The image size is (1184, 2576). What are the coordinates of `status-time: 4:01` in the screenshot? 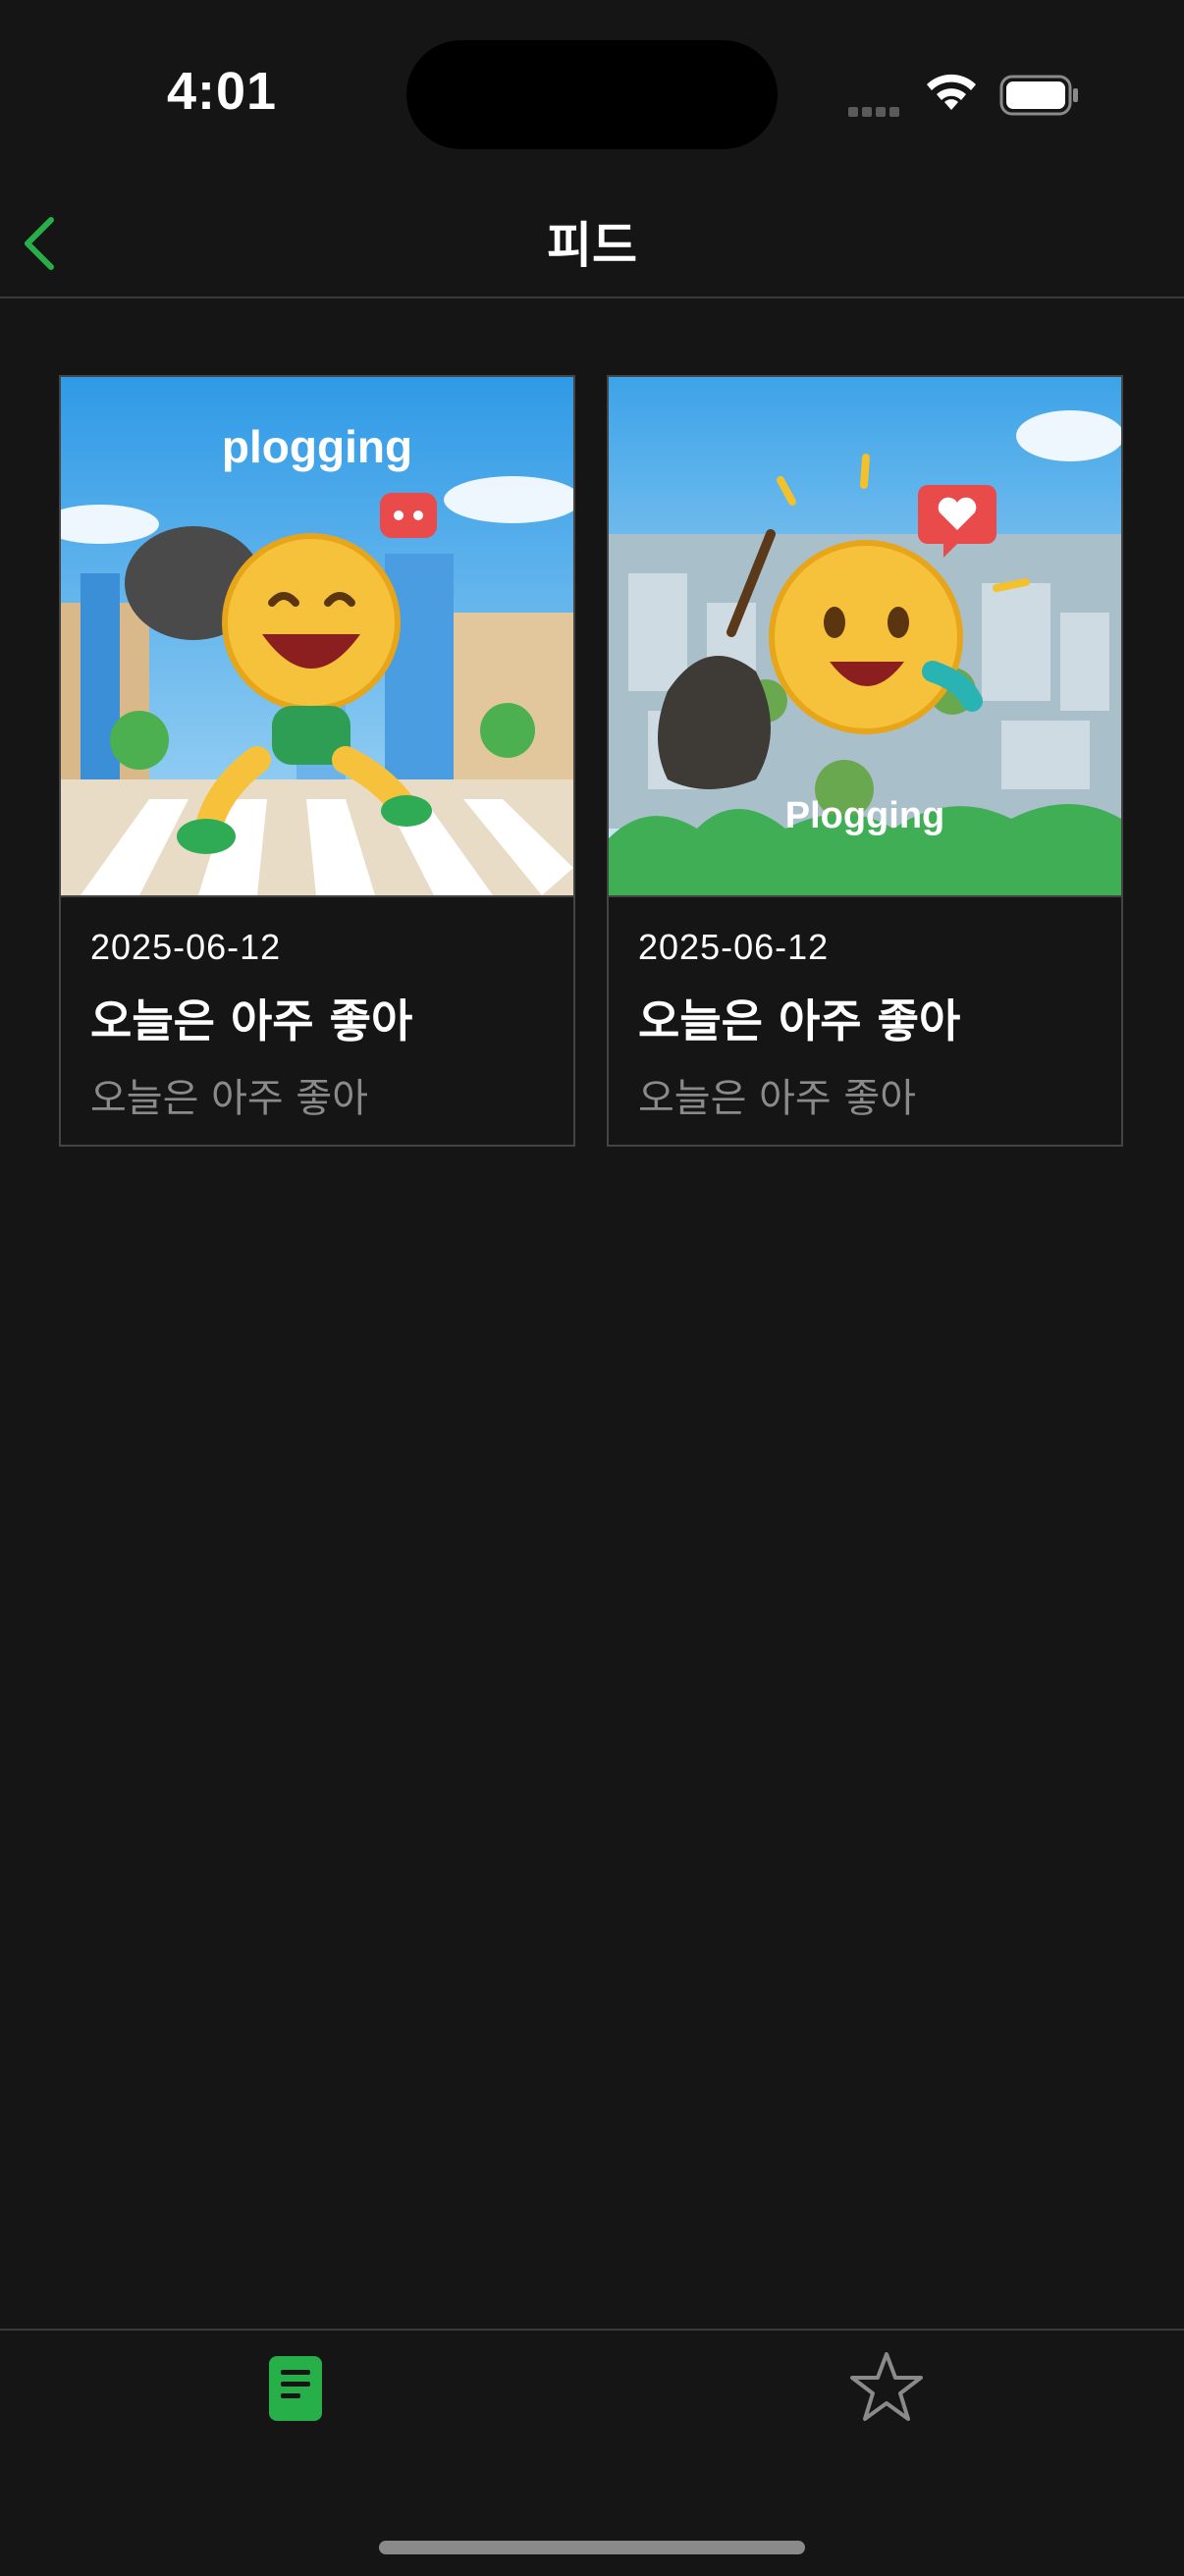 It's located at (222, 91).